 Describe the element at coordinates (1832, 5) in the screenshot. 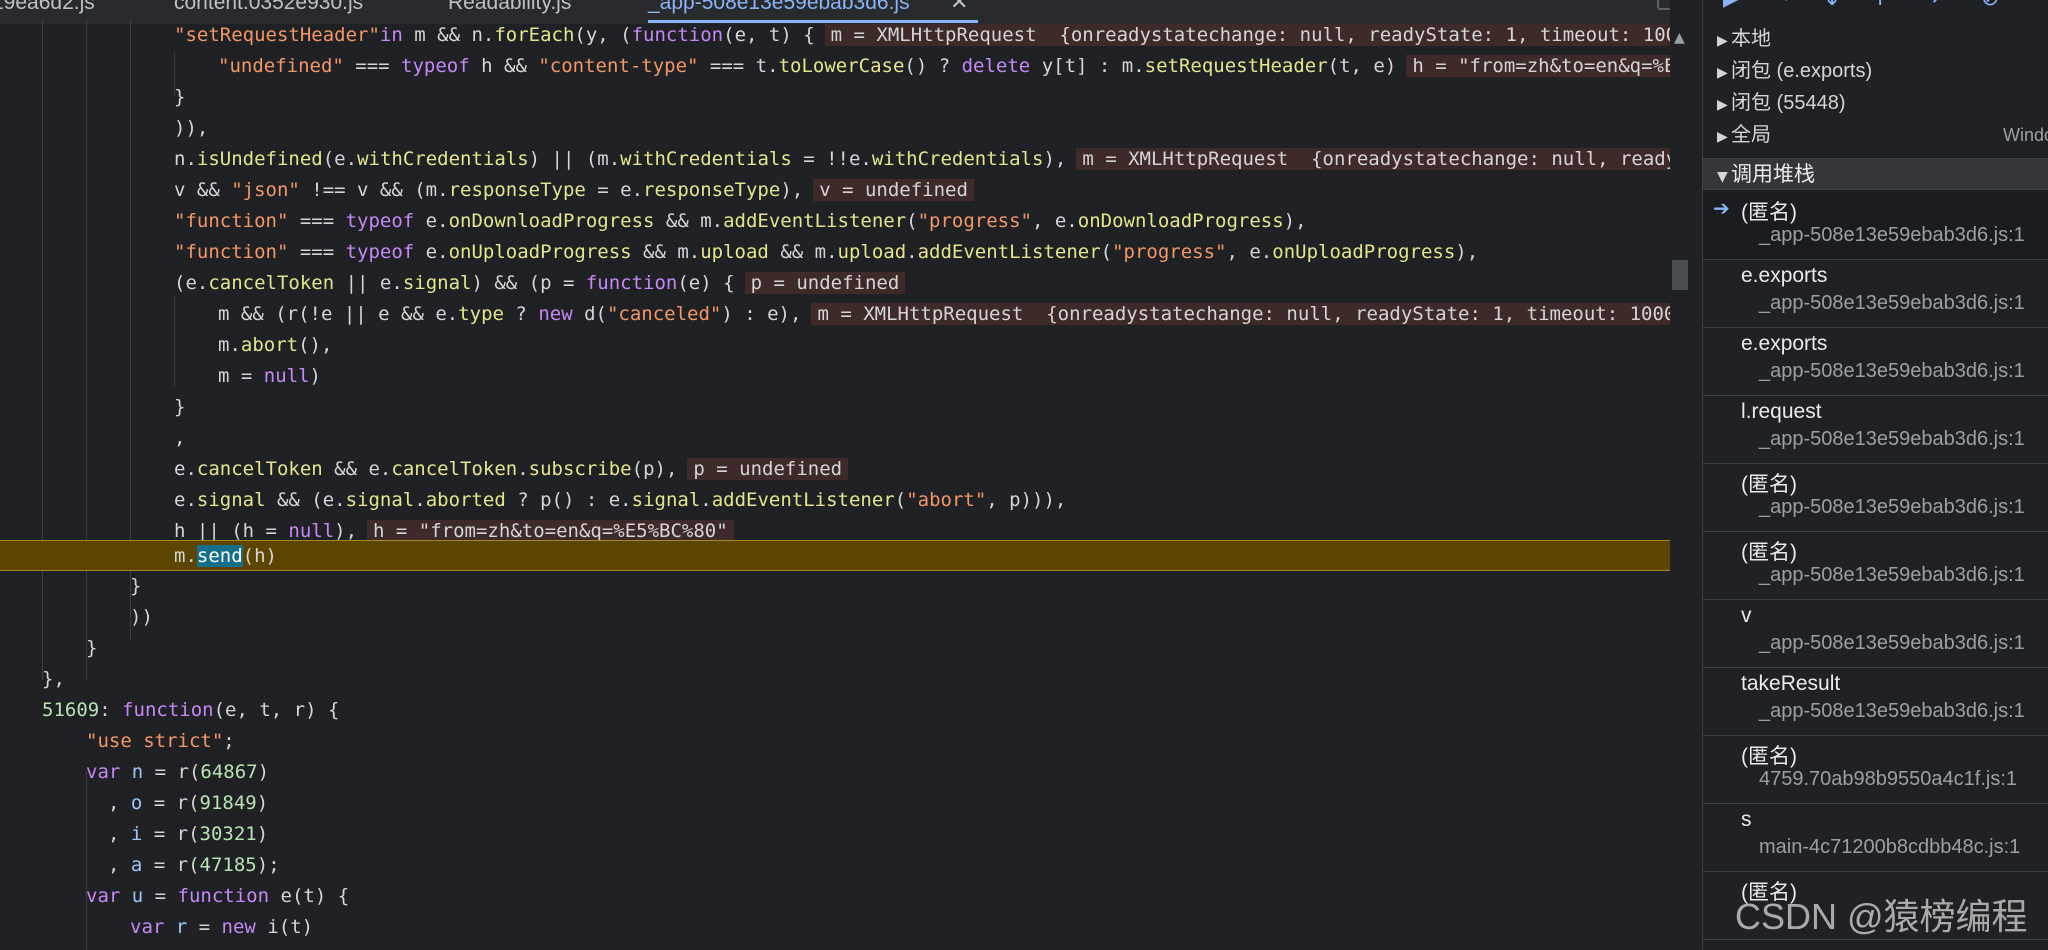

I see `step-into-icon: ↓` at that location.